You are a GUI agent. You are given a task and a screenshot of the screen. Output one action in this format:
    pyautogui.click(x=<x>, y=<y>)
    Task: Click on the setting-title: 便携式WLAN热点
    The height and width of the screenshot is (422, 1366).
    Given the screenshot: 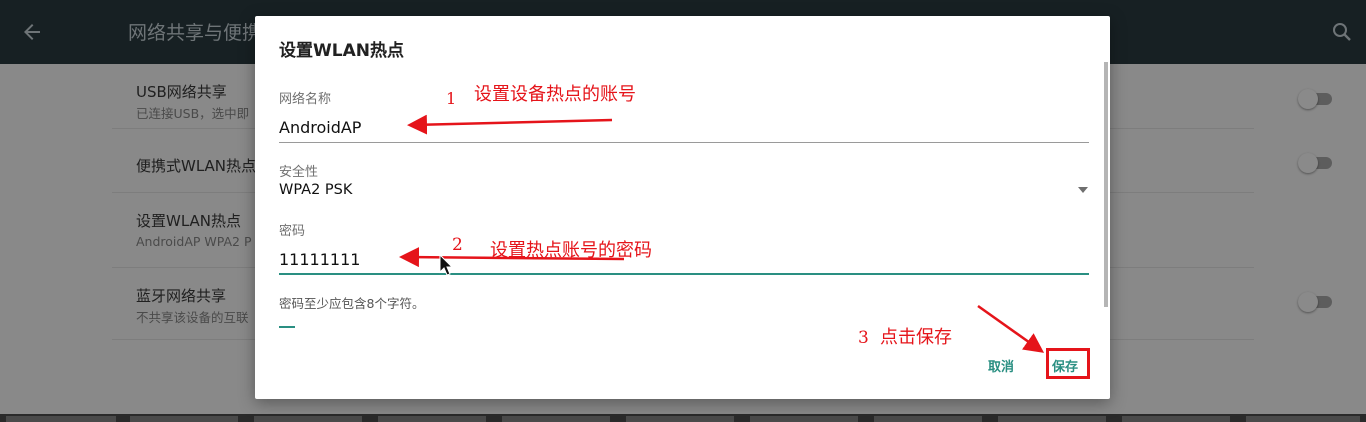 What is the action you would take?
    pyautogui.click(x=196, y=166)
    